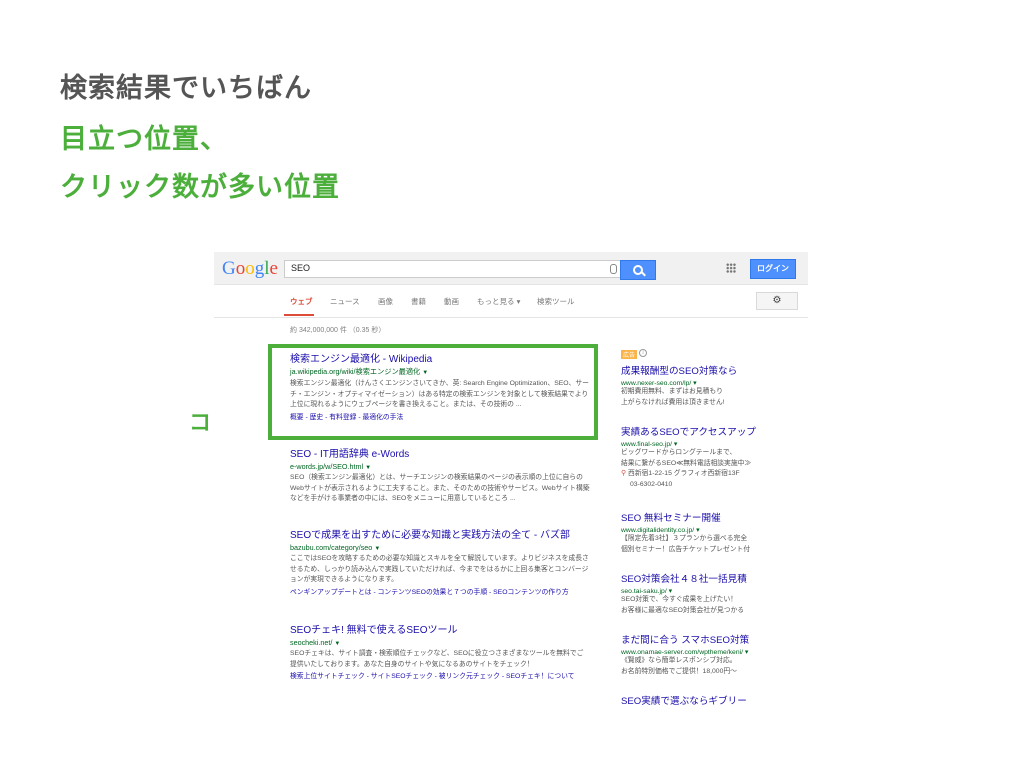 The height and width of the screenshot is (768, 1024). What do you see at coordinates (657, 530) in the screenshot?
I see `ad-url-text: www.digitalidentity.co.jp/` at bounding box center [657, 530].